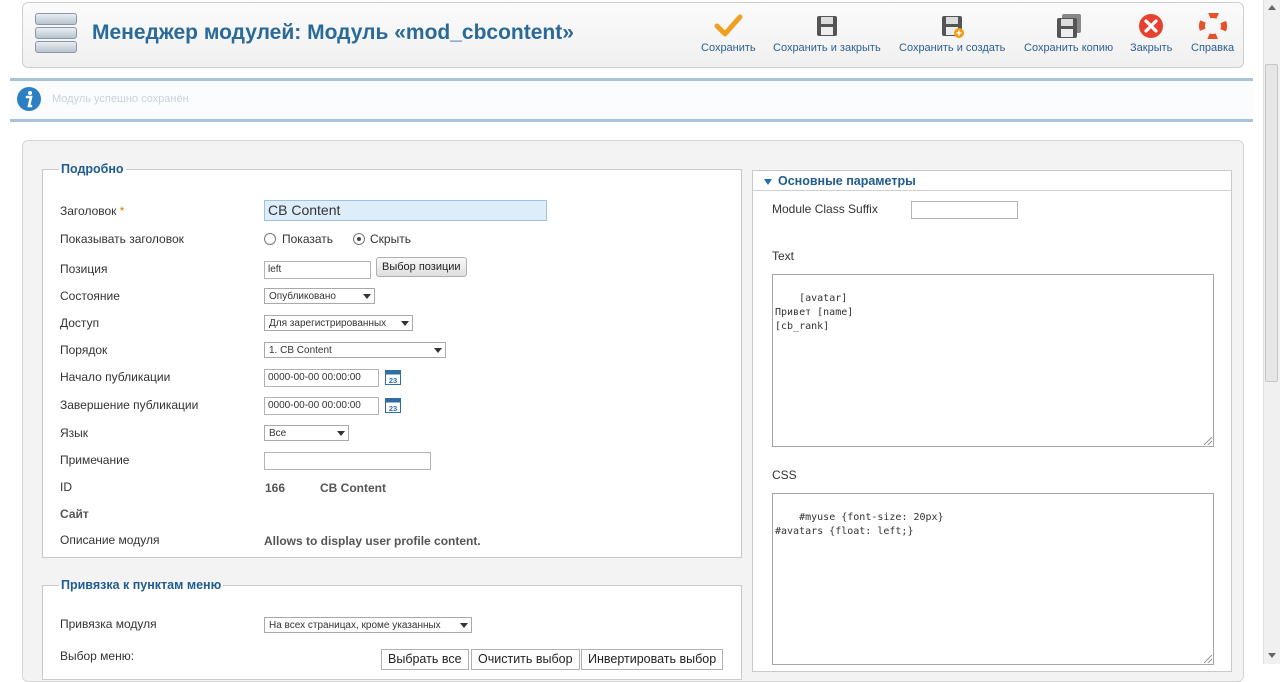 The width and height of the screenshot is (1280, 682). What do you see at coordinates (122, 211) in the screenshot?
I see `required-mark: *` at bounding box center [122, 211].